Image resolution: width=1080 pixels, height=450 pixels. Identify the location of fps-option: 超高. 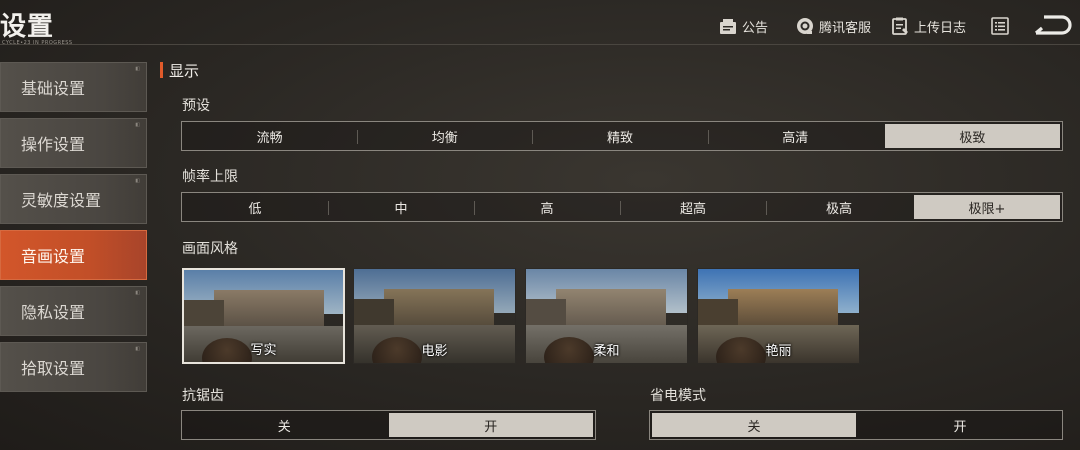
(693, 207).